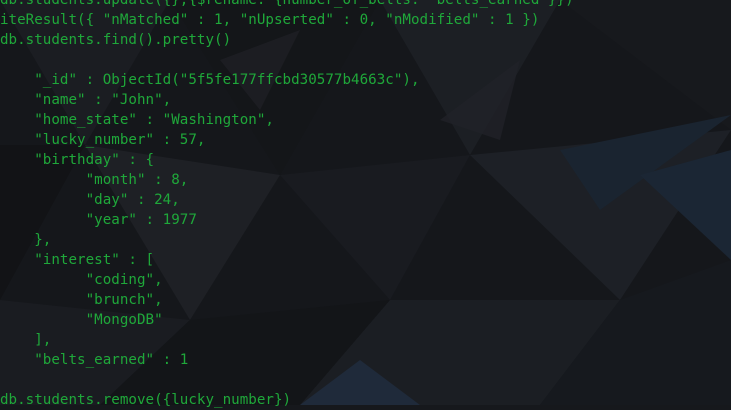 Image resolution: width=731 pixels, height=410 pixels. What do you see at coordinates (81, 320) in the screenshot?
I see `output-line: "MongoDB"` at bounding box center [81, 320].